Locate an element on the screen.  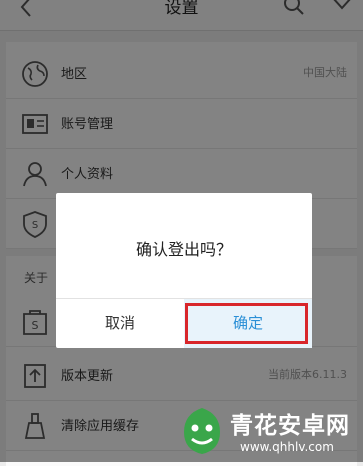
dialog-message: 确认登出吗？ is located at coordinates (183, 249).